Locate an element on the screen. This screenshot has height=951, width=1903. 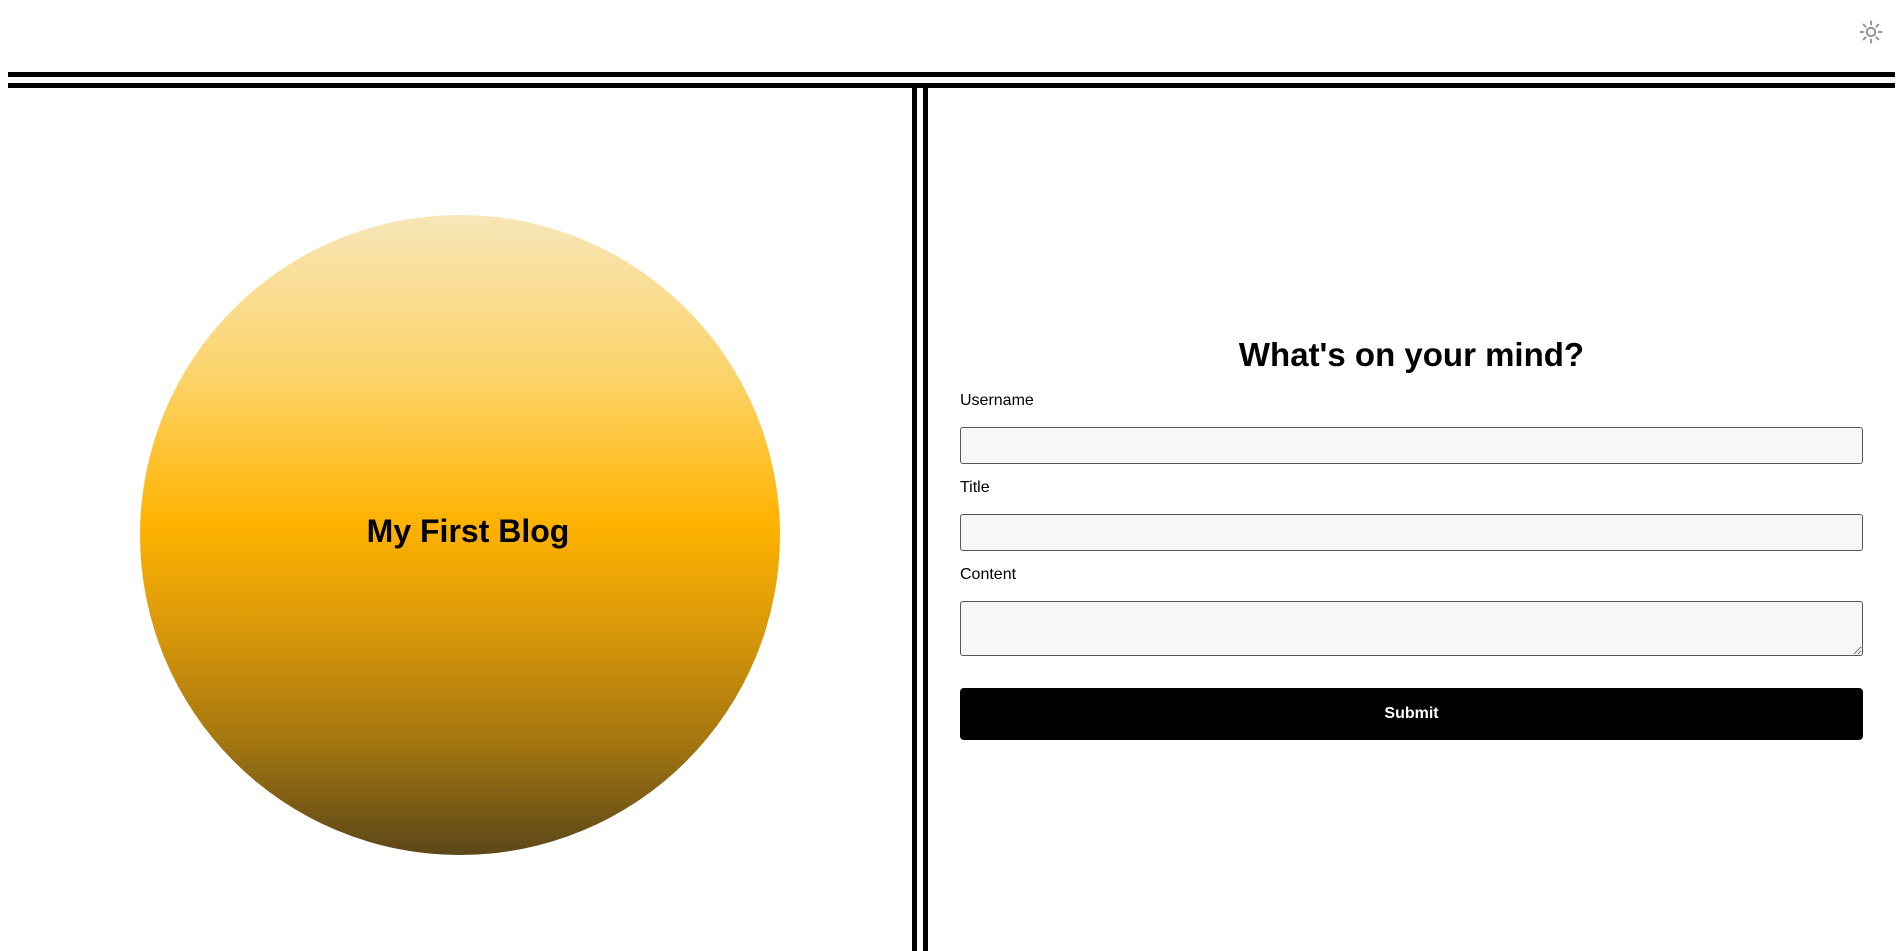
blog-title: My First Blog is located at coordinates (468, 530).